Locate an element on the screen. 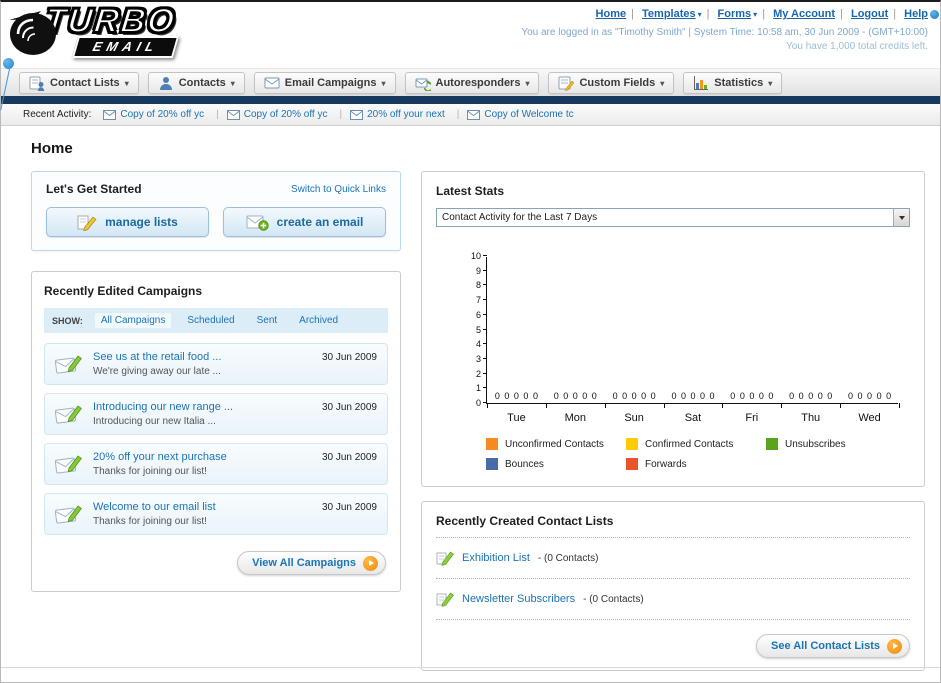 This screenshot has width=941, height=683. pencil-paper-icon is located at coordinates (87, 223).